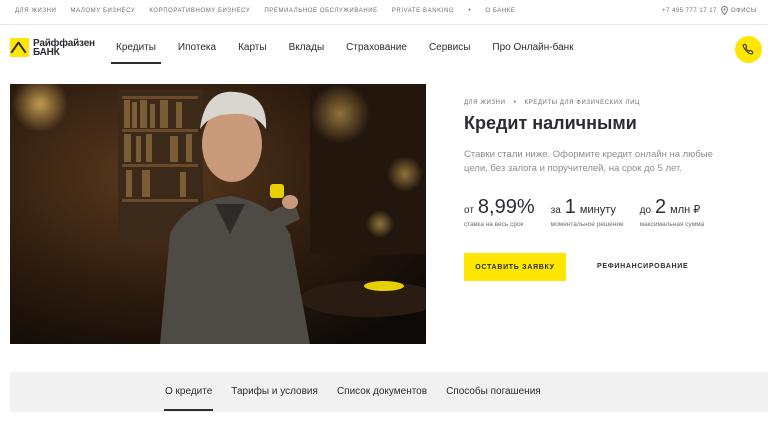 The width and height of the screenshot is (768, 425). What do you see at coordinates (515, 267) in the screenshot?
I see `apply-button: Оставить заявку` at bounding box center [515, 267].